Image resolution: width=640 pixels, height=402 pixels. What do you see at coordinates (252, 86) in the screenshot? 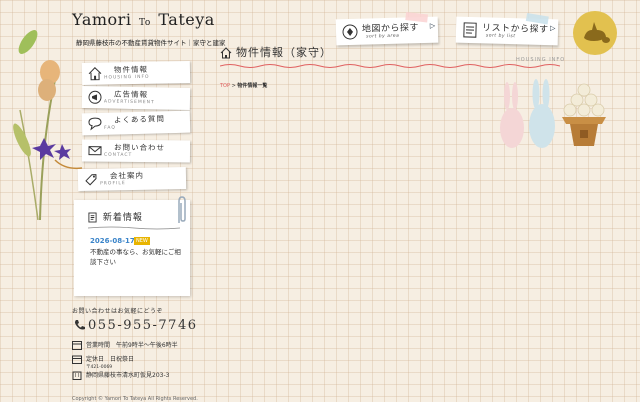
I see `breadcrumb-current: 物件情報一覧` at bounding box center [252, 86].